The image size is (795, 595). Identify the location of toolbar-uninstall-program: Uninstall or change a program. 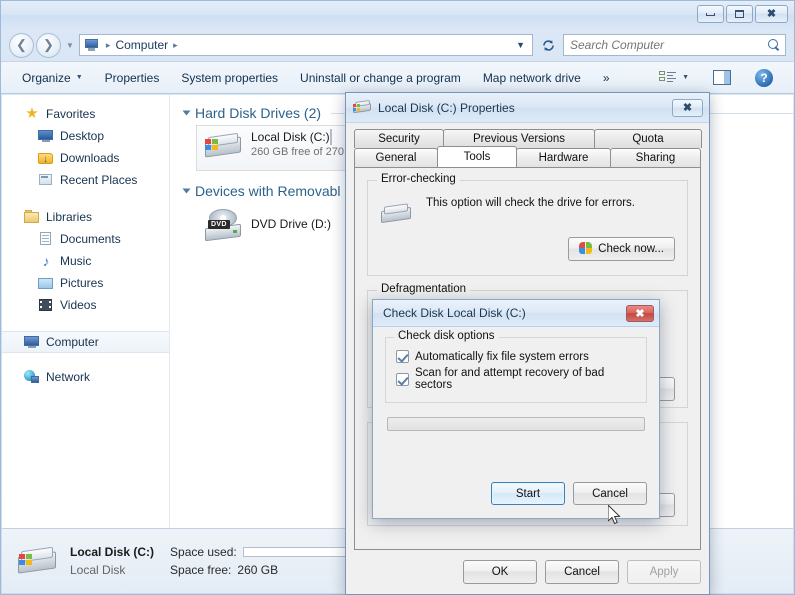
(380, 77).